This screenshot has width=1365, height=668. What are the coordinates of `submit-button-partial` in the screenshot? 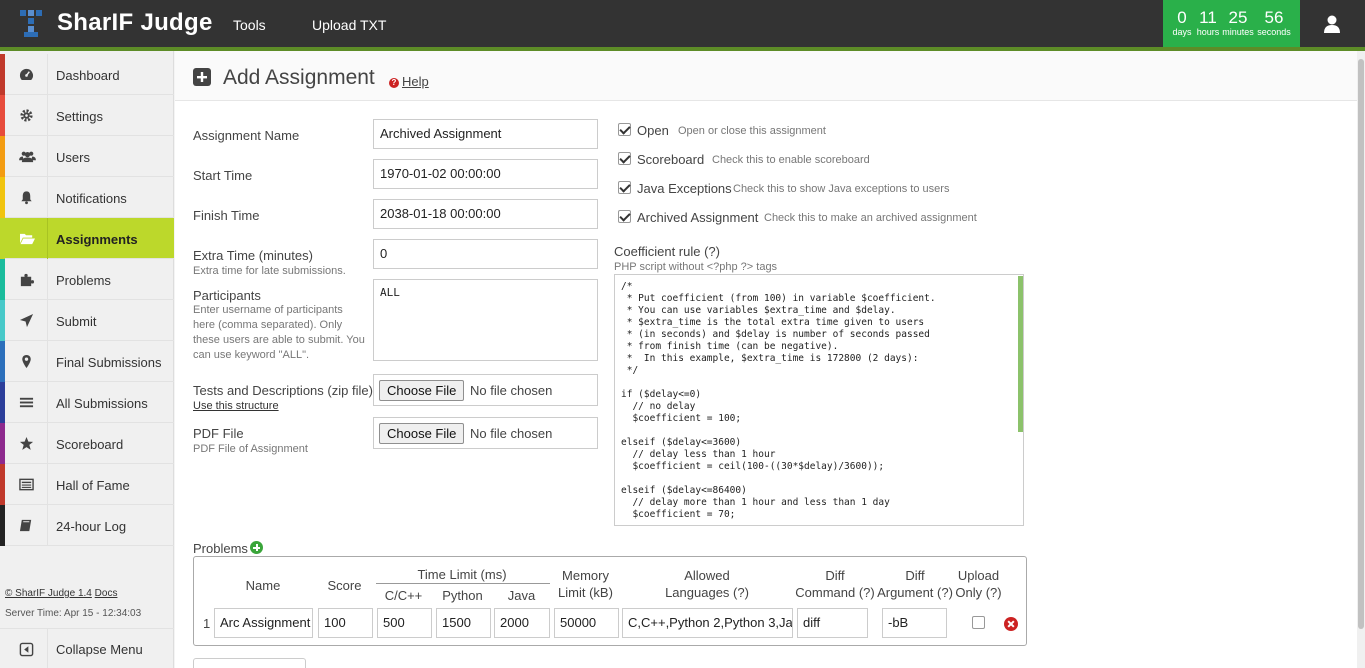 It's located at (249, 663).